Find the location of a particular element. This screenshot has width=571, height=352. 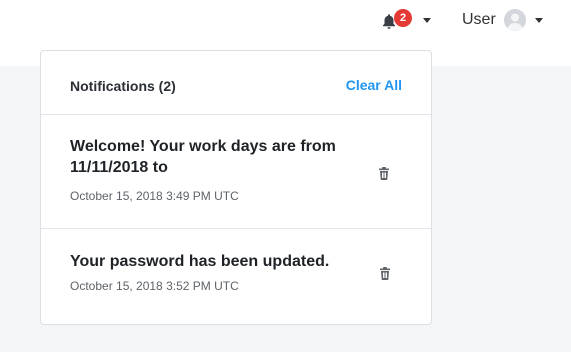

user-menu-toggle: User is located at coordinates (502, 20).